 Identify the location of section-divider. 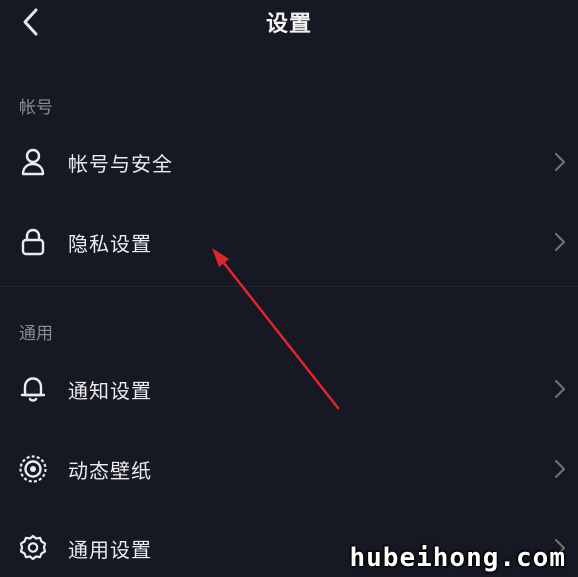
(289, 286).